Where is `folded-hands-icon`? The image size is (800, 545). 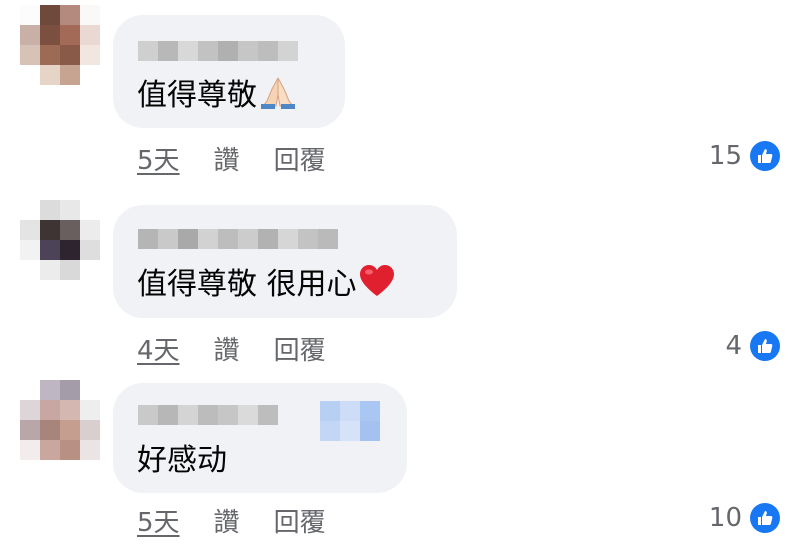 folded-hands-icon is located at coordinates (278, 96).